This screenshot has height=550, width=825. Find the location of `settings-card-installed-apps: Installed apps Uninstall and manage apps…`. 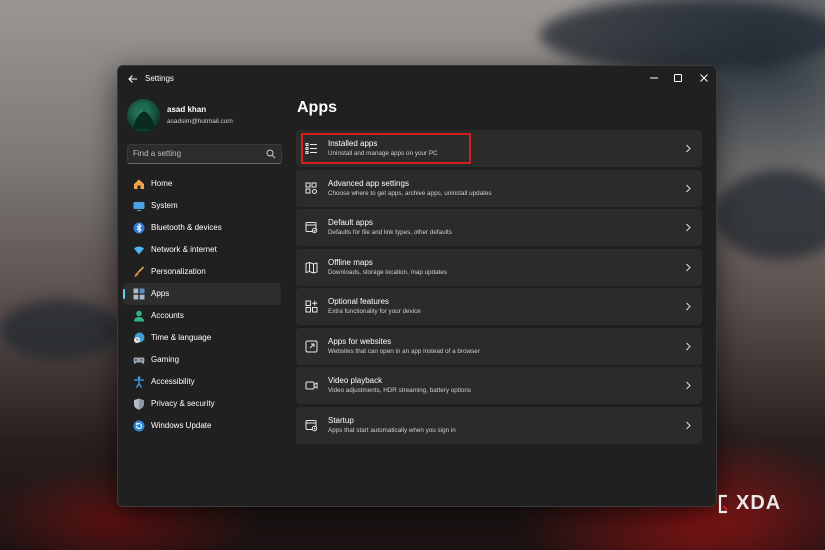

settings-card-installed-apps: Installed apps Uninstall and manage apps… is located at coordinates (499, 148).